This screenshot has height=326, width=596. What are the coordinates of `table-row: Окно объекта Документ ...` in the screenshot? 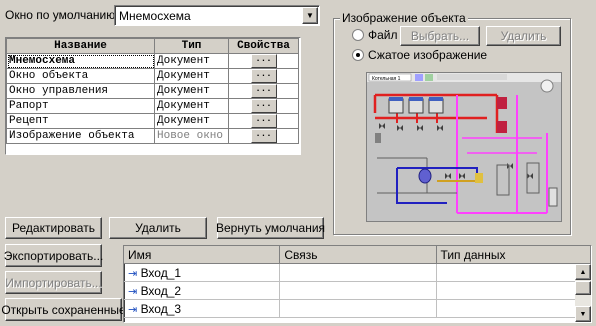 It's located at (152, 76).